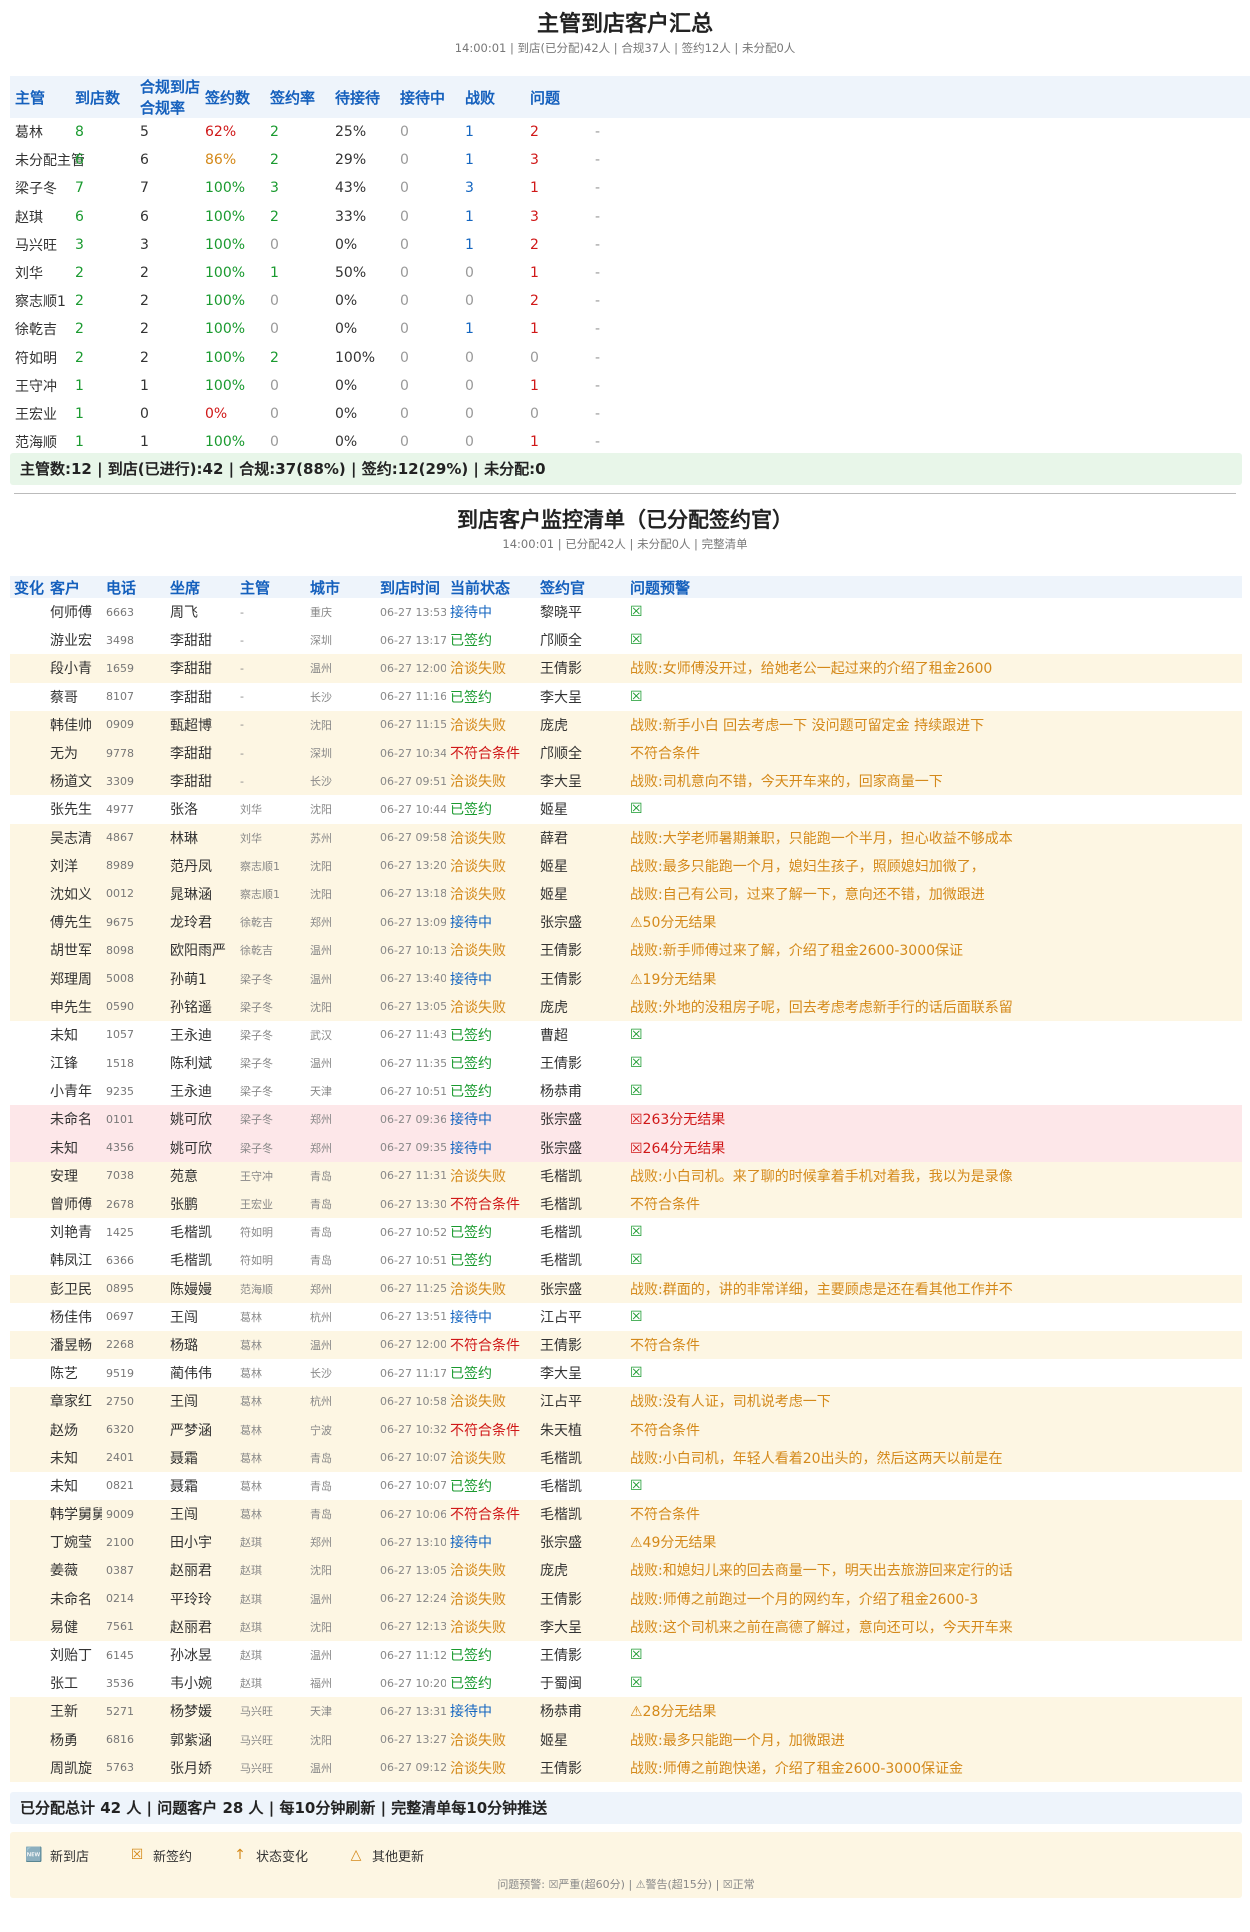 The image size is (1250, 1932). What do you see at coordinates (271, 1260) in the screenshot?
I see `manager-name: 符如明` at bounding box center [271, 1260].